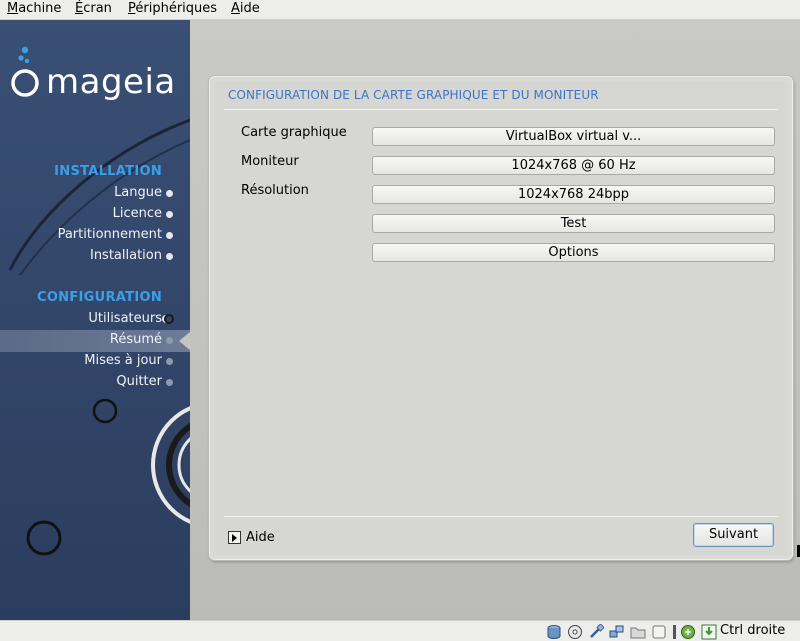 This screenshot has height=641, width=800. I want to click on label-carte-graphique: Carte graphique, so click(294, 132).